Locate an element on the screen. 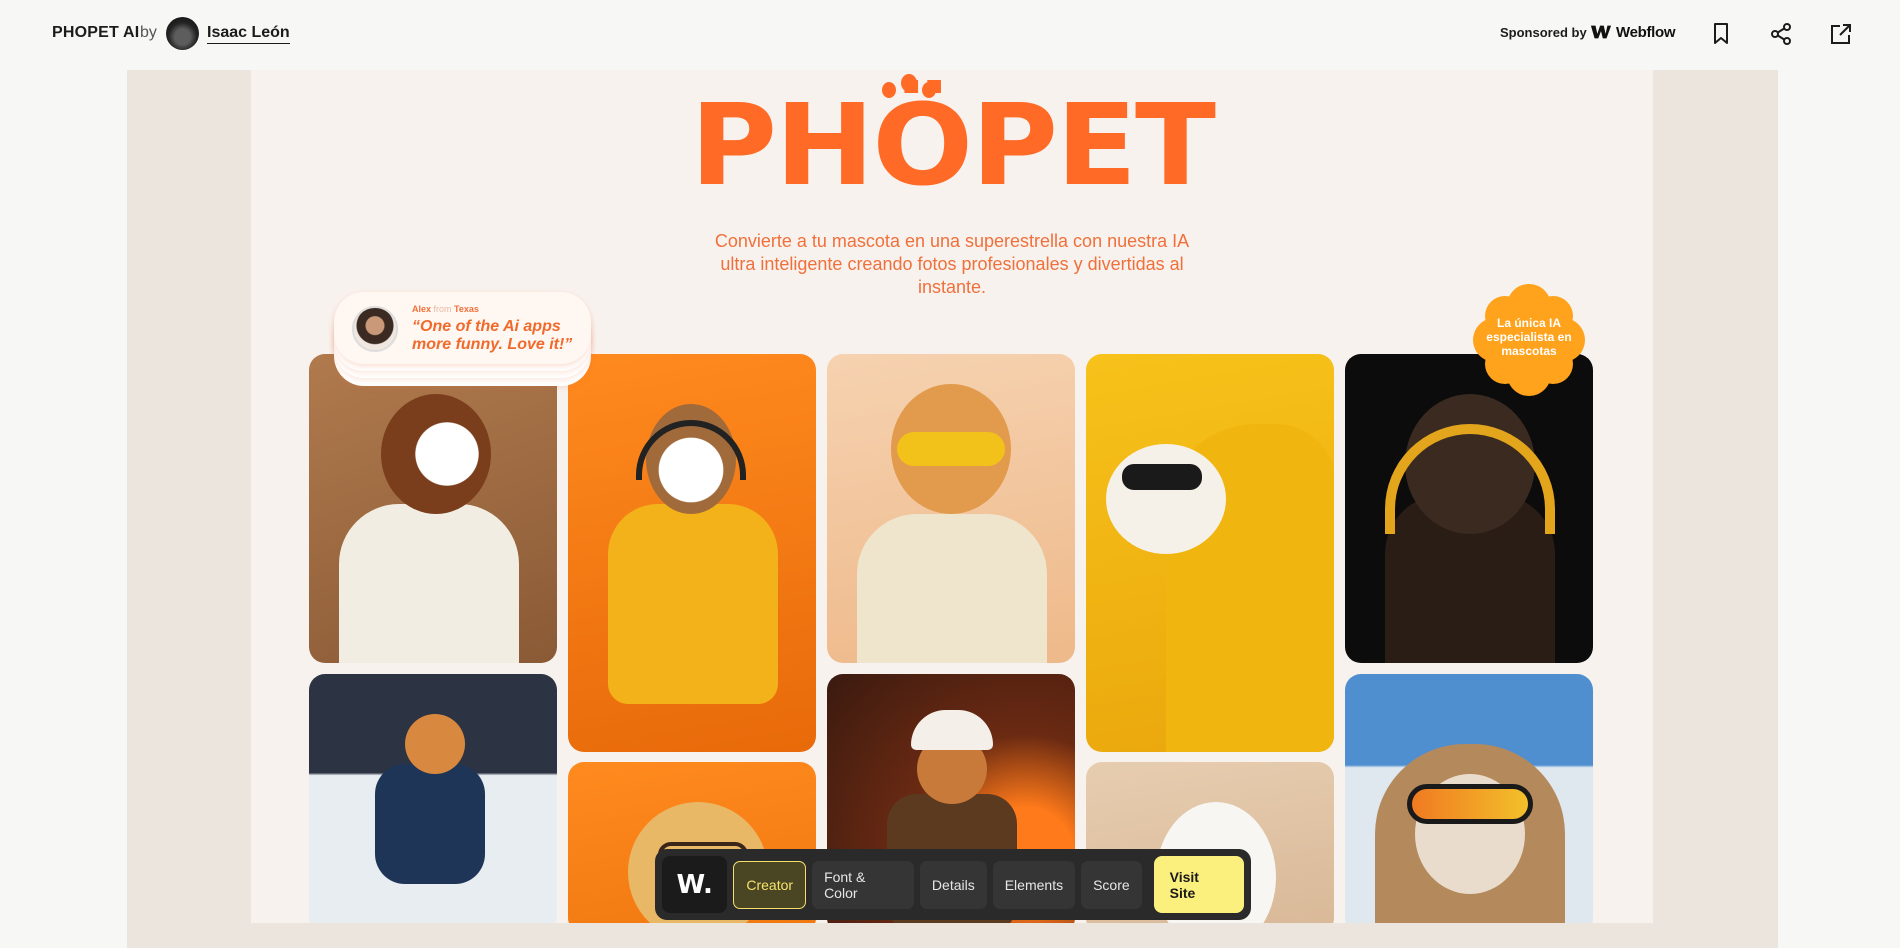 This screenshot has width=1900, height=948. visit-site-button: Visit Site is located at coordinates (1198, 884).